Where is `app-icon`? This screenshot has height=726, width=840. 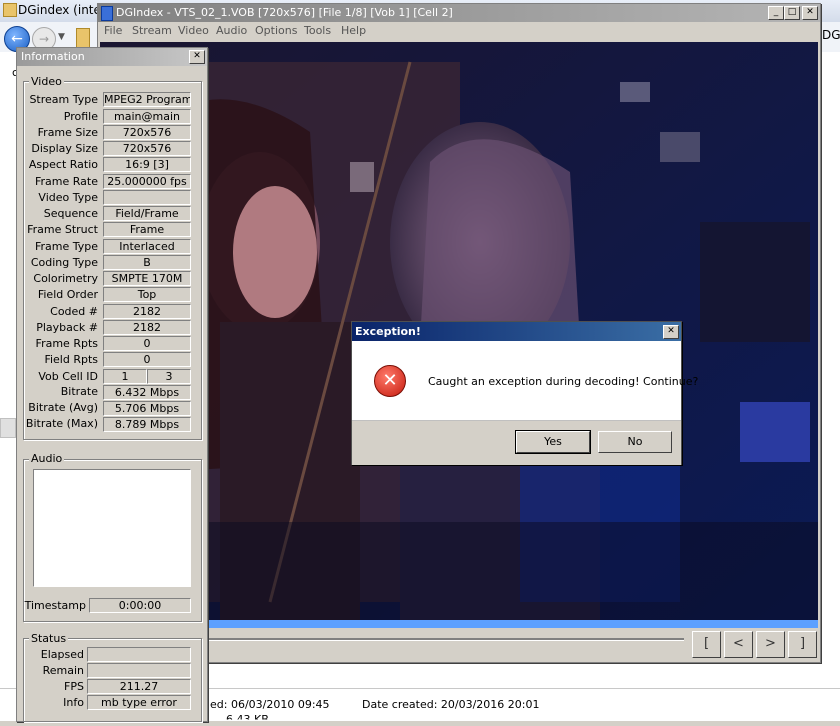
app-icon is located at coordinates (107, 13).